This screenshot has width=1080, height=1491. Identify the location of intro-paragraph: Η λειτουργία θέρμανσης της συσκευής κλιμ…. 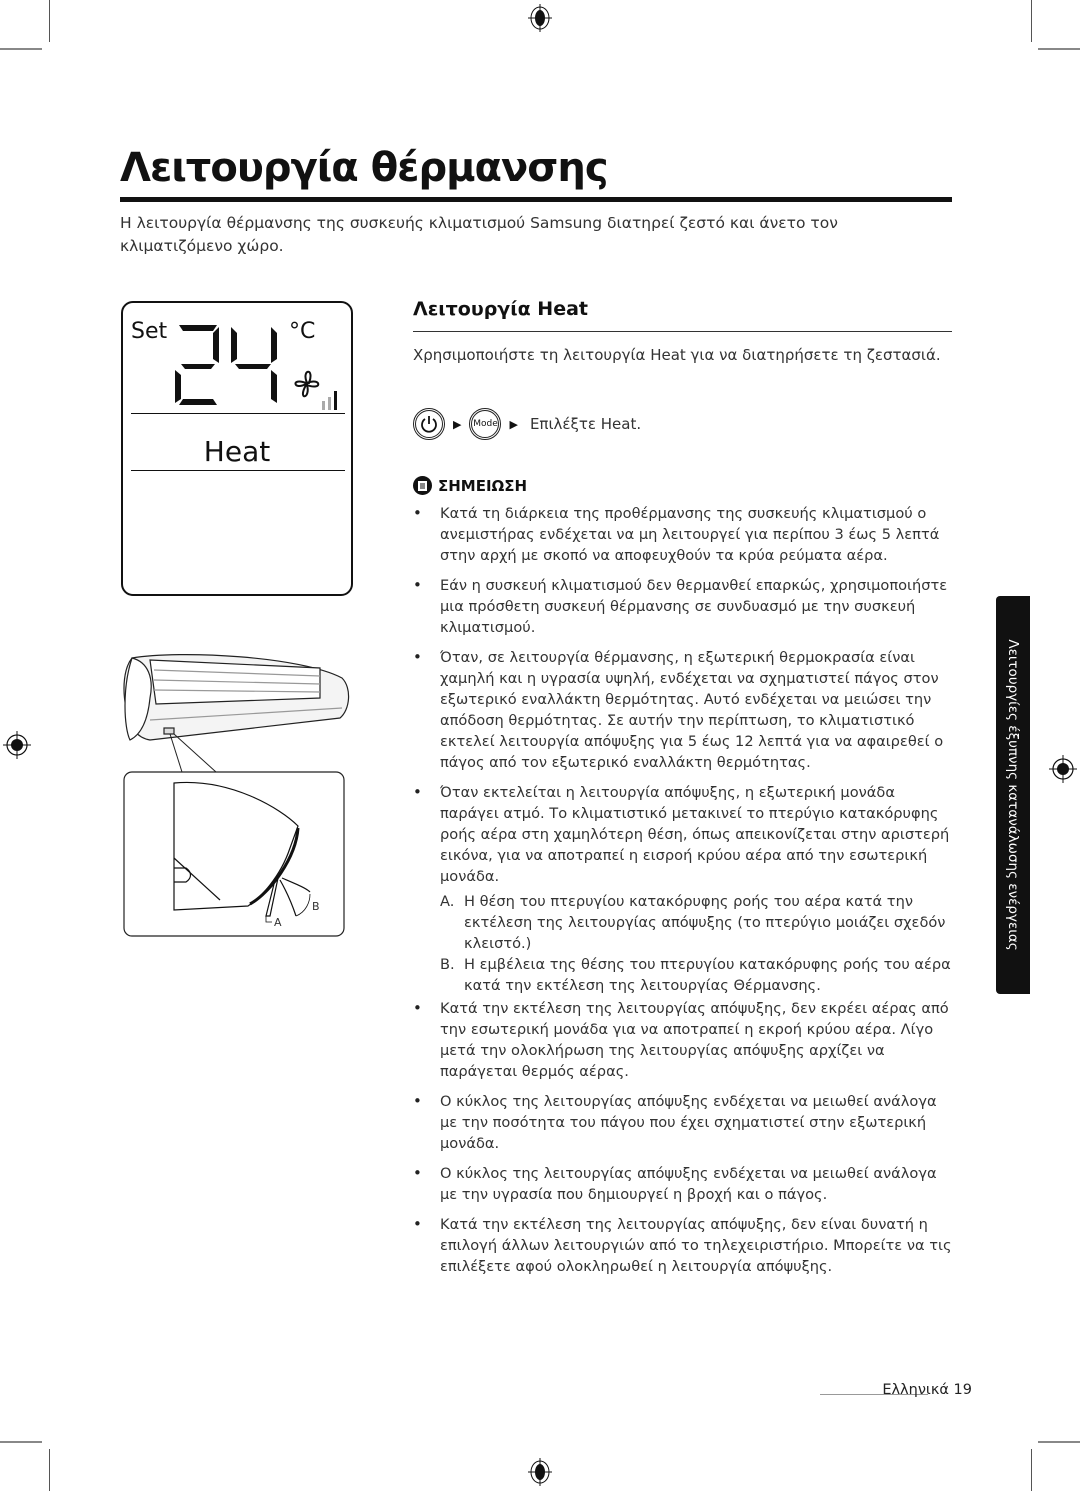
(479, 234).